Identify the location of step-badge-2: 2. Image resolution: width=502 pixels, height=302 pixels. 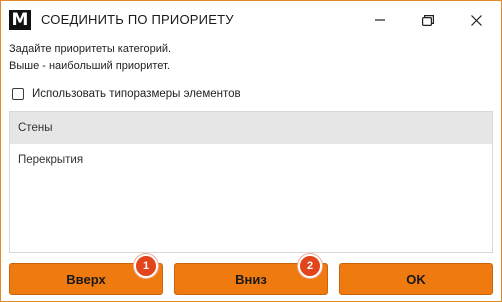
(310, 266).